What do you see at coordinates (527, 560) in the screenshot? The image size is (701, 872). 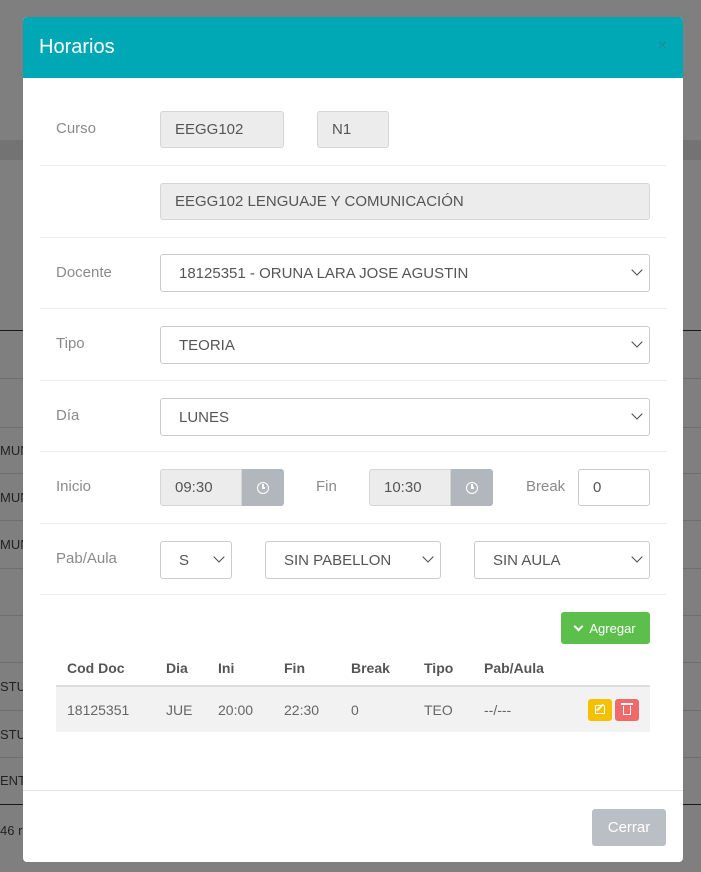 I see `aula-select-value: SIN AULA` at bounding box center [527, 560].